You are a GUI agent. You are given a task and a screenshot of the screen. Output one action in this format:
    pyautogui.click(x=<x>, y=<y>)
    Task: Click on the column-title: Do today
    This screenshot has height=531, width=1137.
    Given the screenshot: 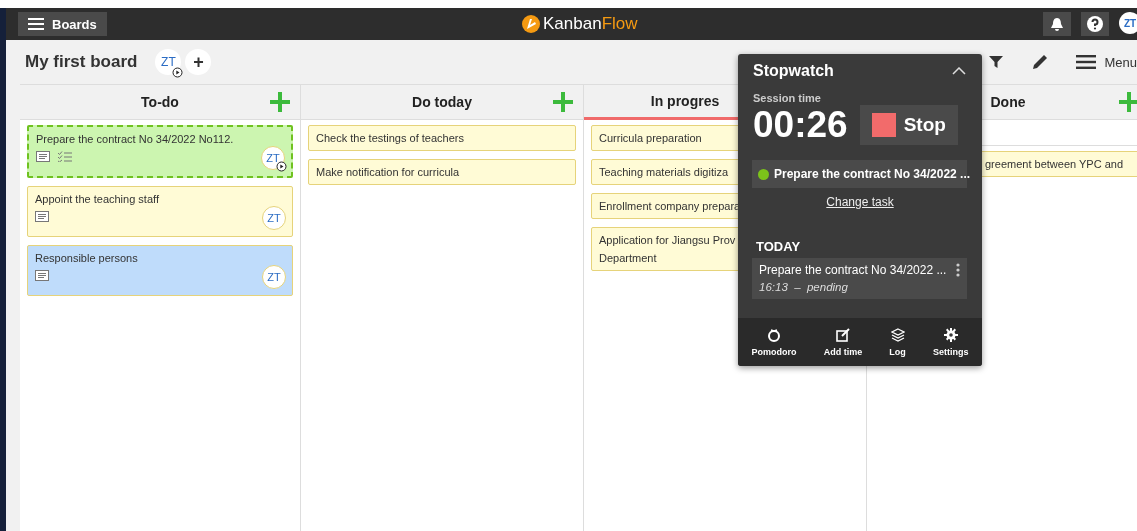 What is the action you would take?
    pyautogui.click(x=442, y=102)
    